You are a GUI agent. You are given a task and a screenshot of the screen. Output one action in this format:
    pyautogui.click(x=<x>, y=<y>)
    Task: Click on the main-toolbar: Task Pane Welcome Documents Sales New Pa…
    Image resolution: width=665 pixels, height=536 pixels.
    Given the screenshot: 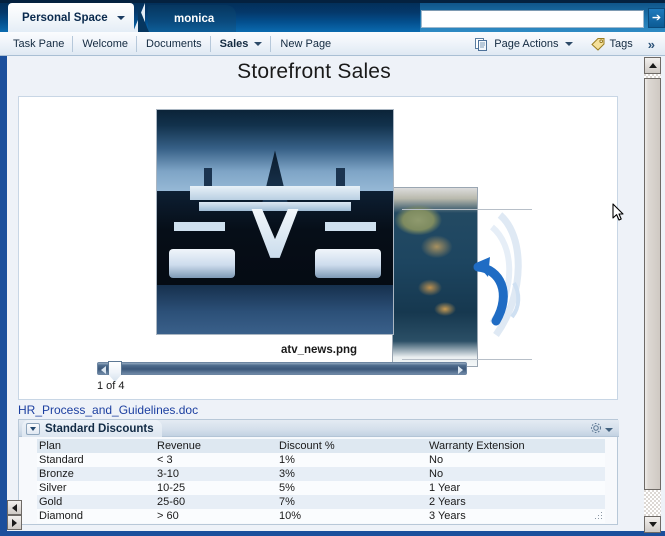 What is the action you would take?
    pyautogui.click(x=332, y=44)
    